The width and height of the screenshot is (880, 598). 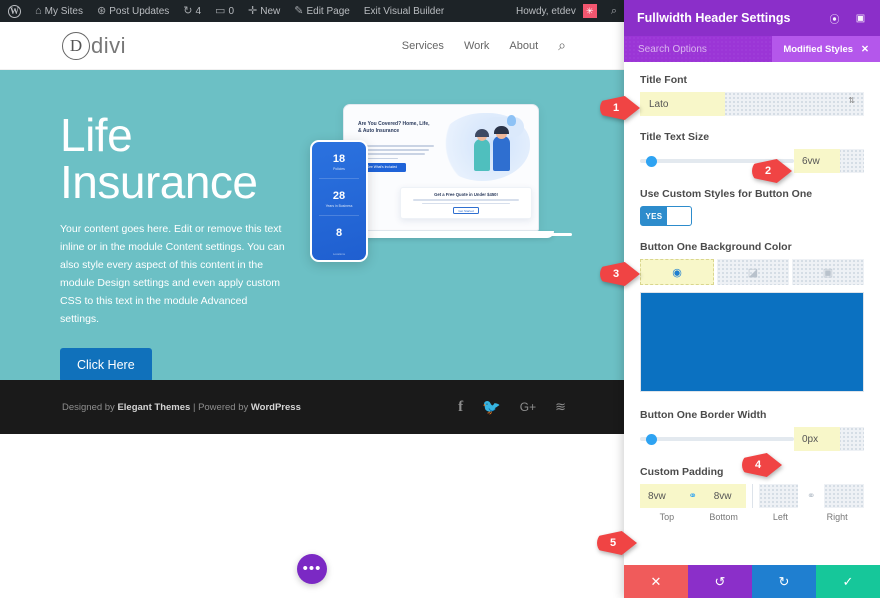 What do you see at coordinates (231, 11) in the screenshot?
I see `admin-bar-comments-count: 0` at bounding box center [231, 11].